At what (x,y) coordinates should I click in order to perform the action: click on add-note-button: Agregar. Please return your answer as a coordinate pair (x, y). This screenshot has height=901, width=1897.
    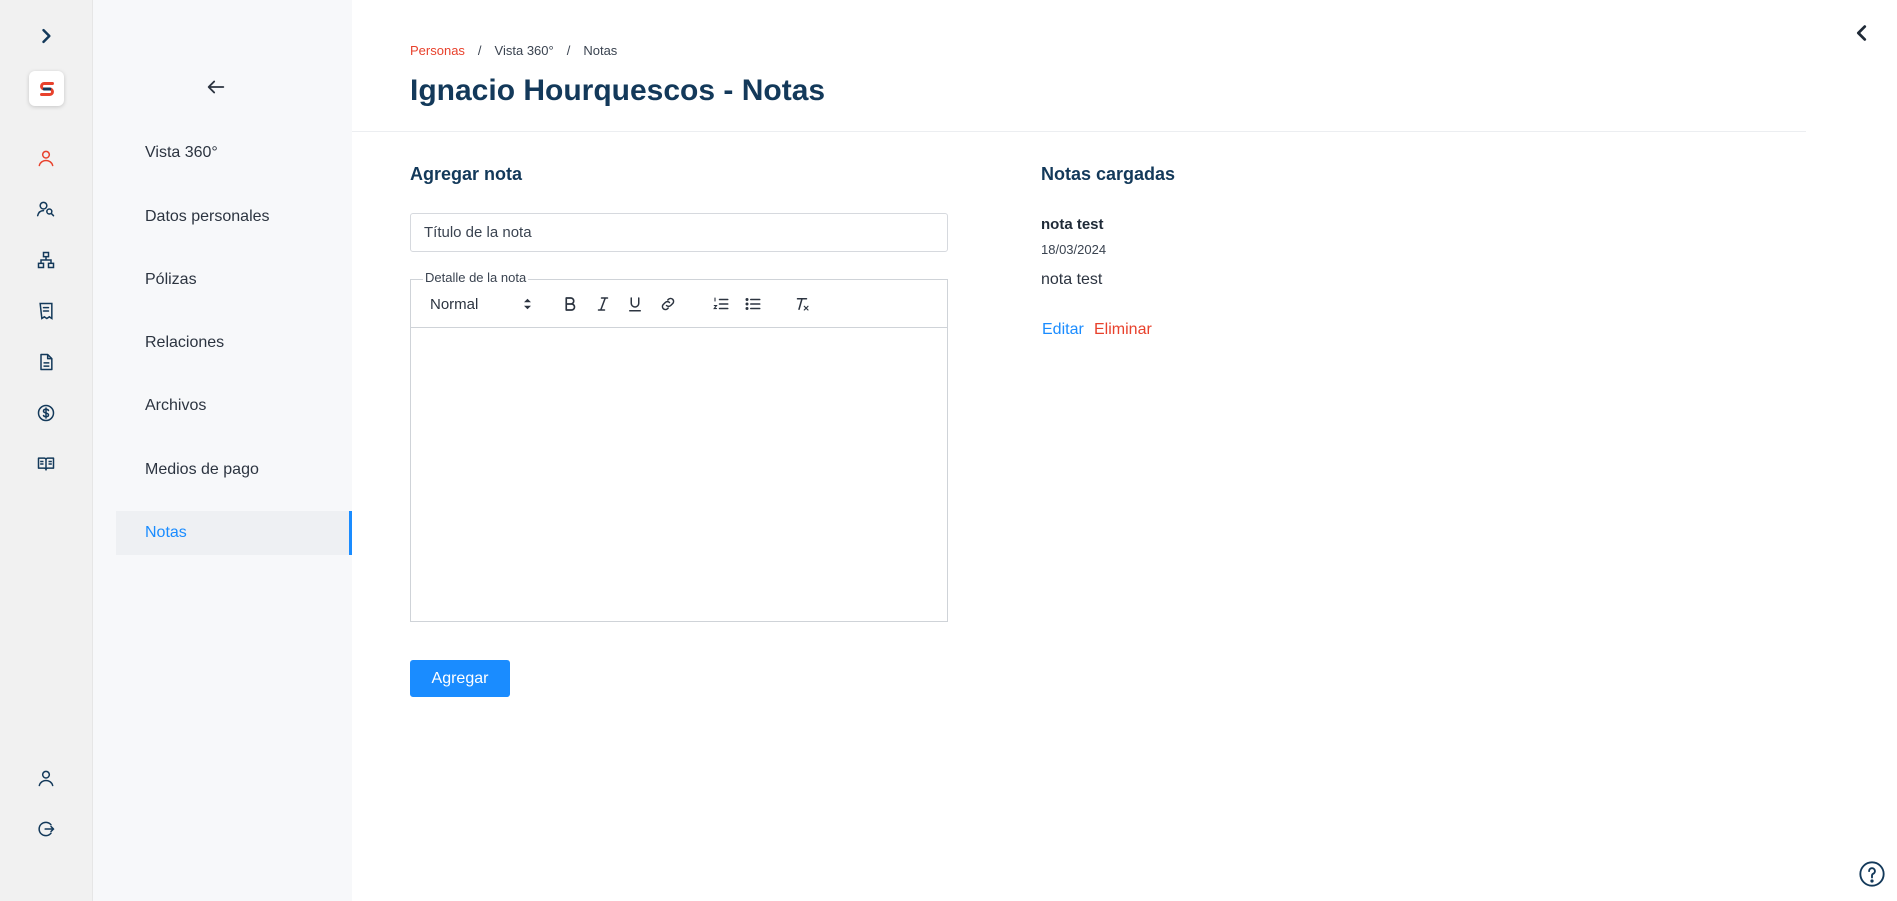
    Looking at the image, I should click on (460, 678).